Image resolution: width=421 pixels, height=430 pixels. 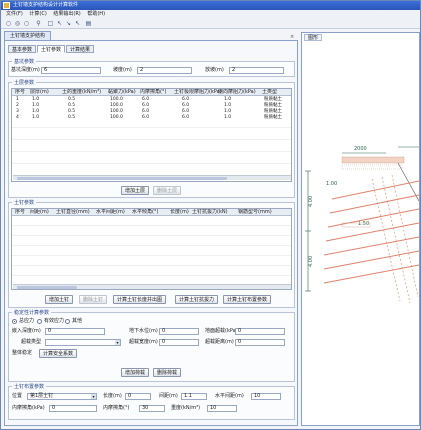 I want to click on load-distance-label: 超载距离(m), so click(x=219, y=342).